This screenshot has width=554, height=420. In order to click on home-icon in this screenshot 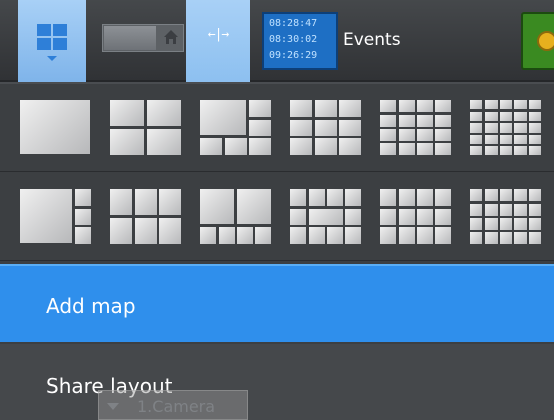, I will do `click(171, 37)`.